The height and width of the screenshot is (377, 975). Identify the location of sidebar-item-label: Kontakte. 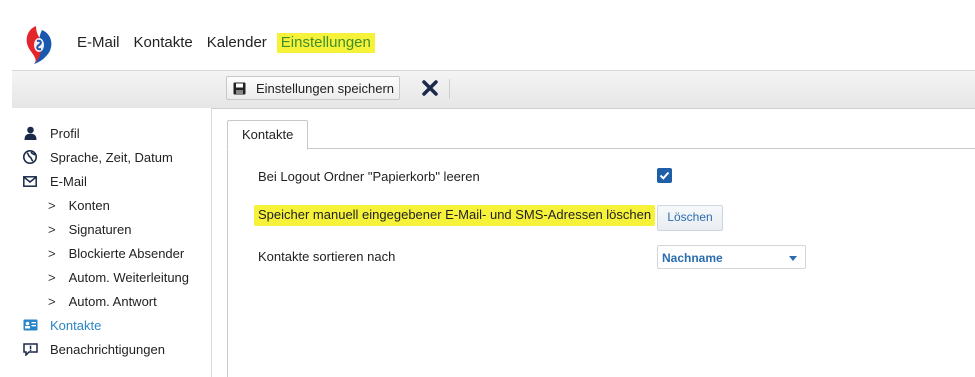
(76, 325).